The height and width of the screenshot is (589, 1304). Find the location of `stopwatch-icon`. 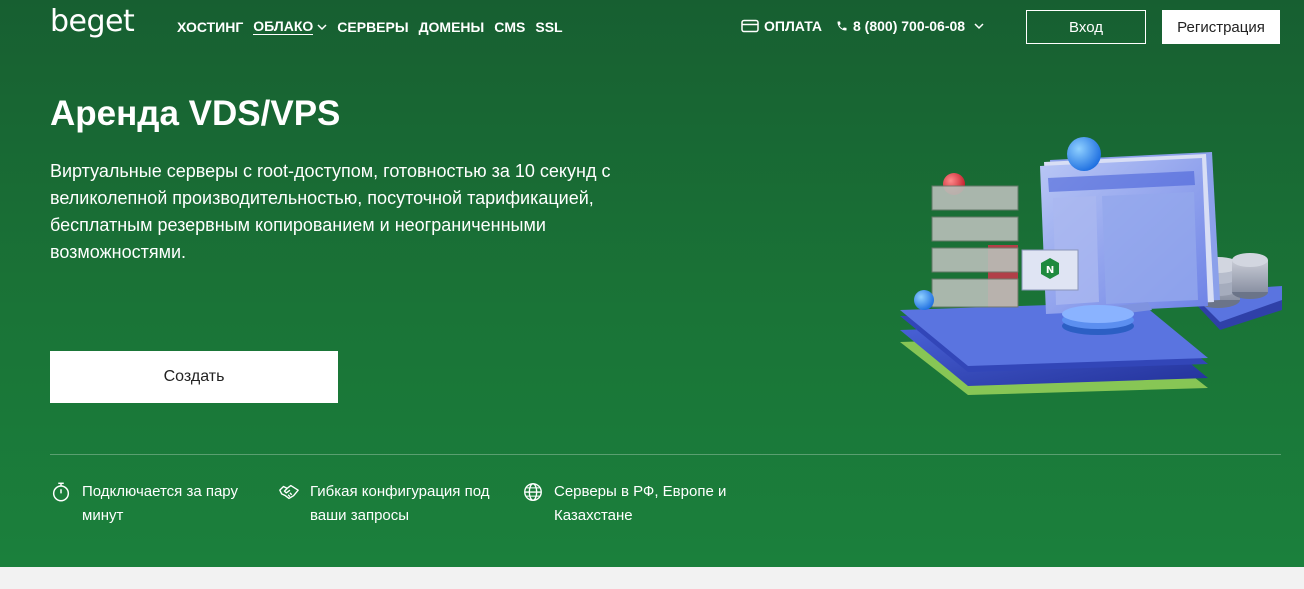

stopwatch-icon is located at coordinates (61, 492).